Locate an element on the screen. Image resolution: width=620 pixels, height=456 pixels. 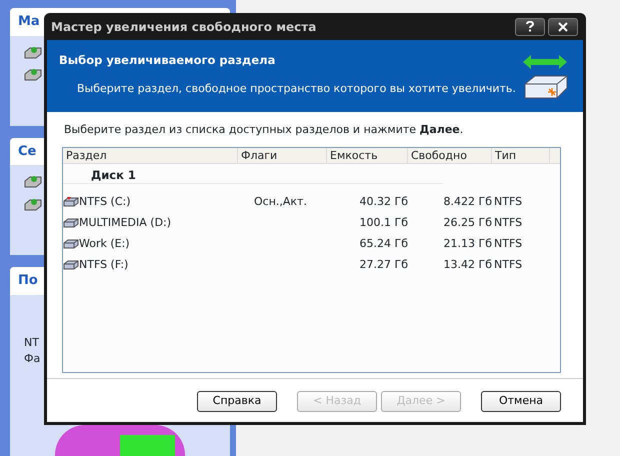
close-button is located at coordinates (563, 27).